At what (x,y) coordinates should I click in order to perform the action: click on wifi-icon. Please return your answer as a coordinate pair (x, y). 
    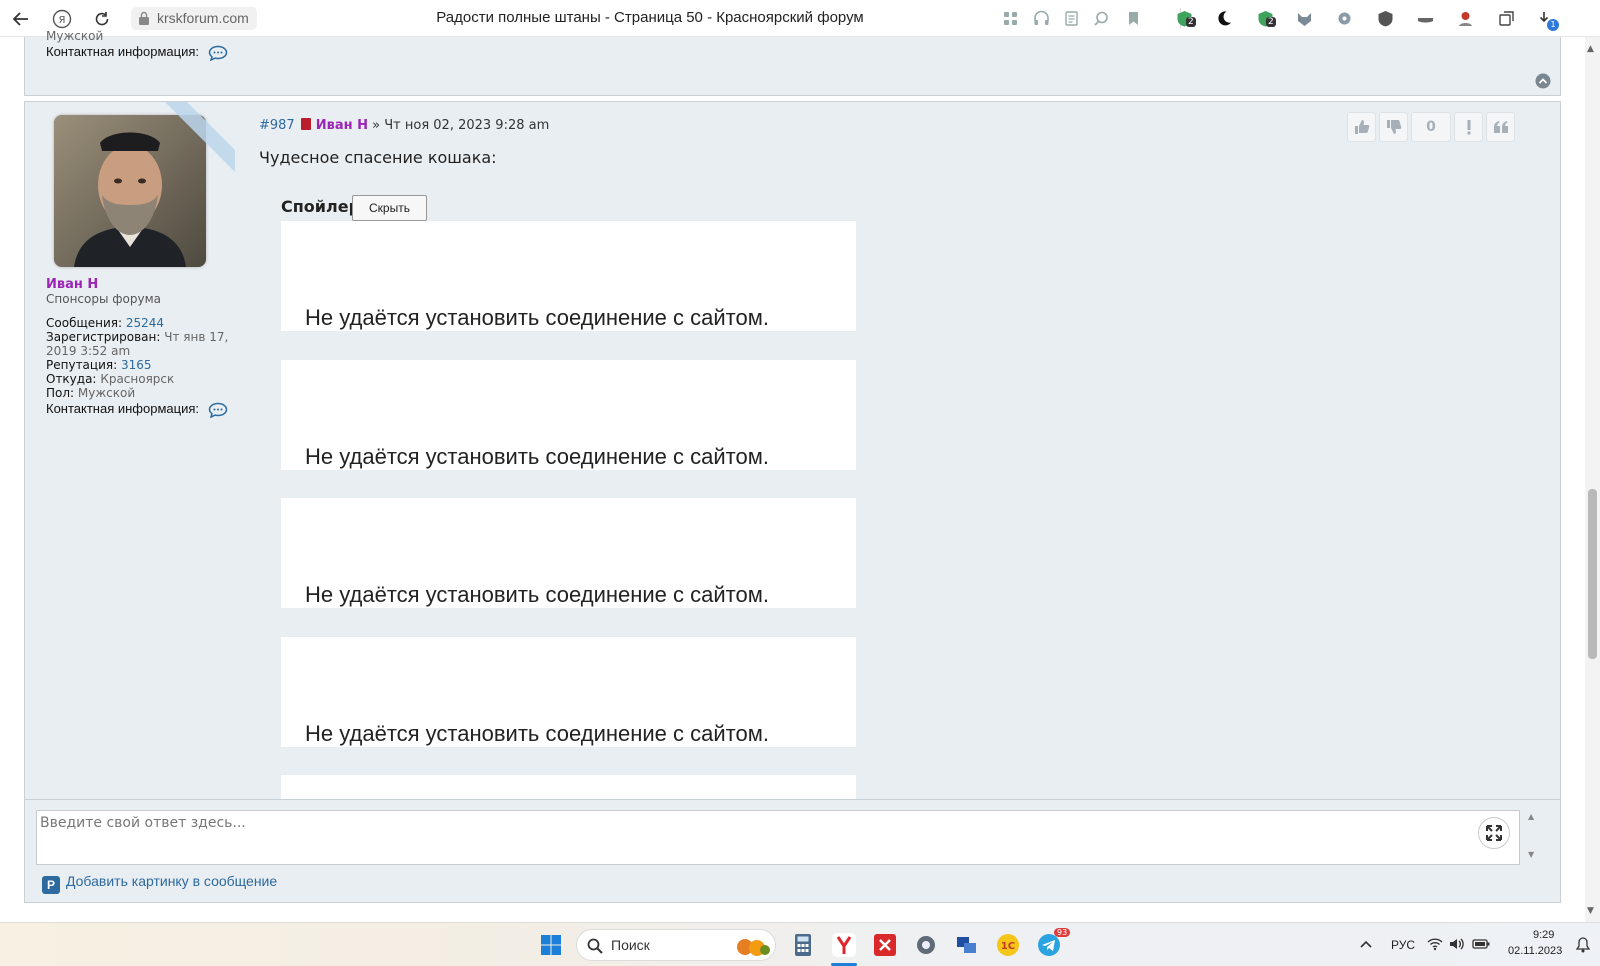
    Looking at the image, I should click on (1435, 944).